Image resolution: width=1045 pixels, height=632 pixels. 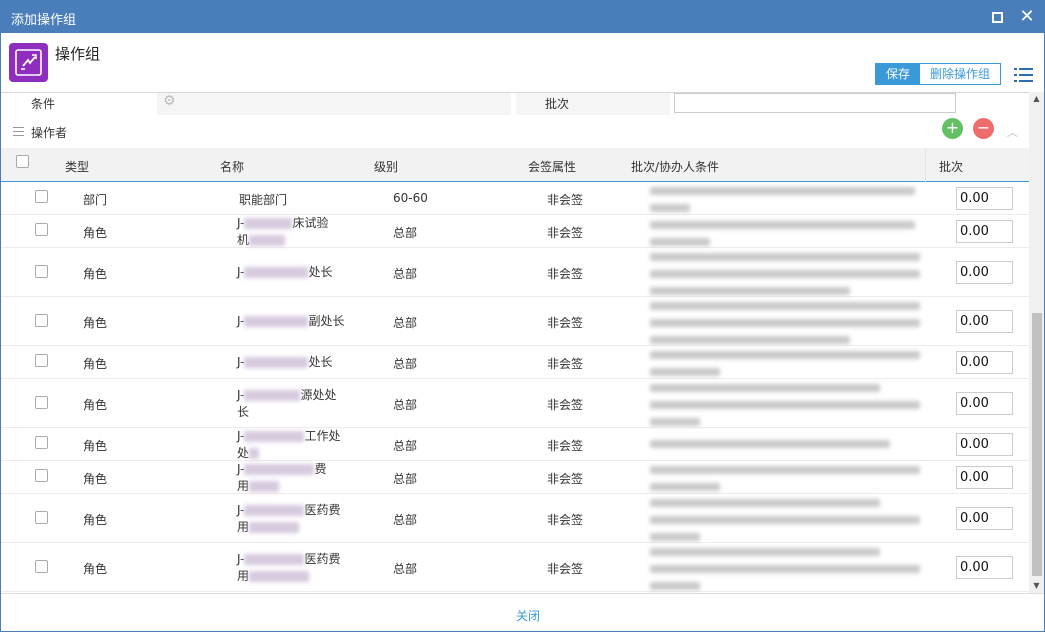 I want to click on column-header: 批次/协办人条件, so click(x=675, y=166).